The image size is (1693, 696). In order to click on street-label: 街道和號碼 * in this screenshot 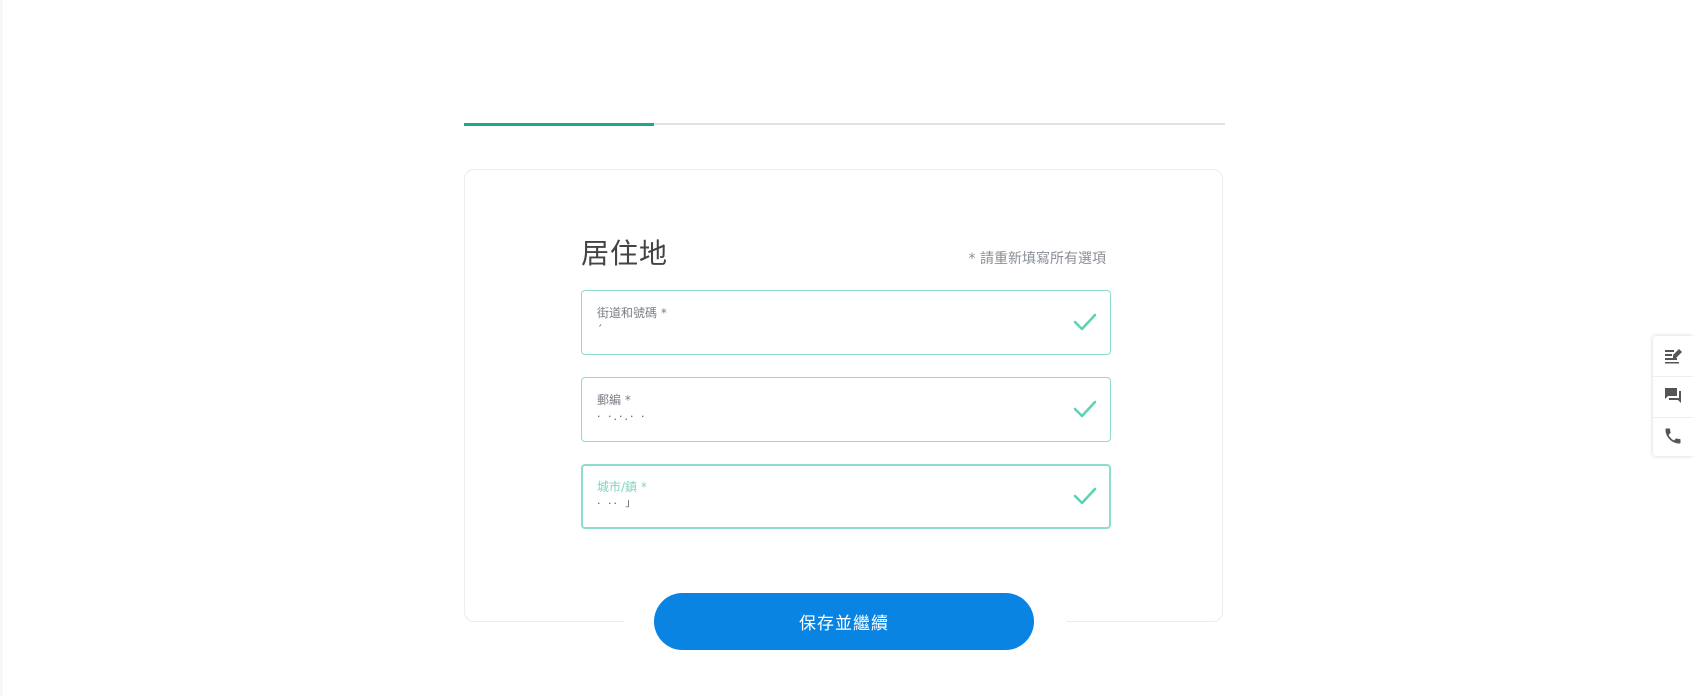, I will do `click(632, 313)`.